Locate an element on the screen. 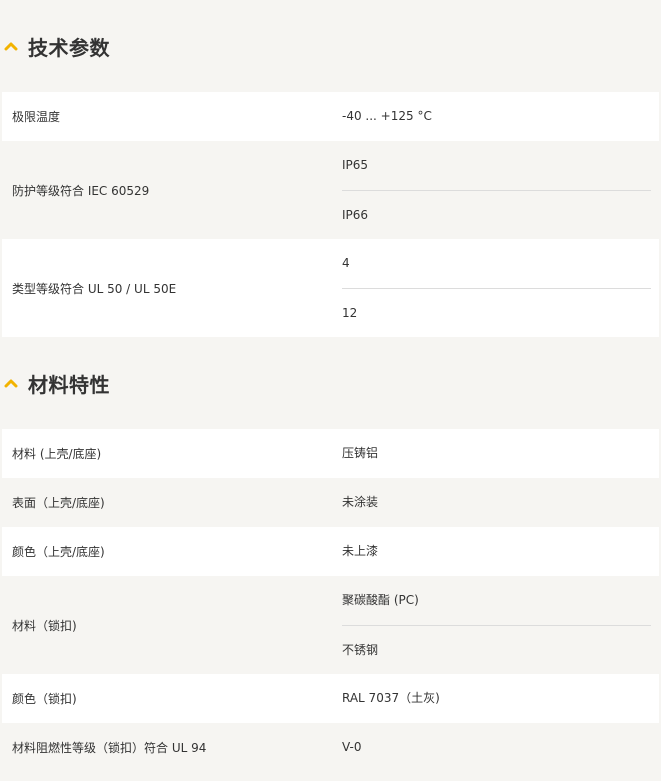  table-row: 表面（上壳/底座) 未涂装 is located at coordinates (330, 502).